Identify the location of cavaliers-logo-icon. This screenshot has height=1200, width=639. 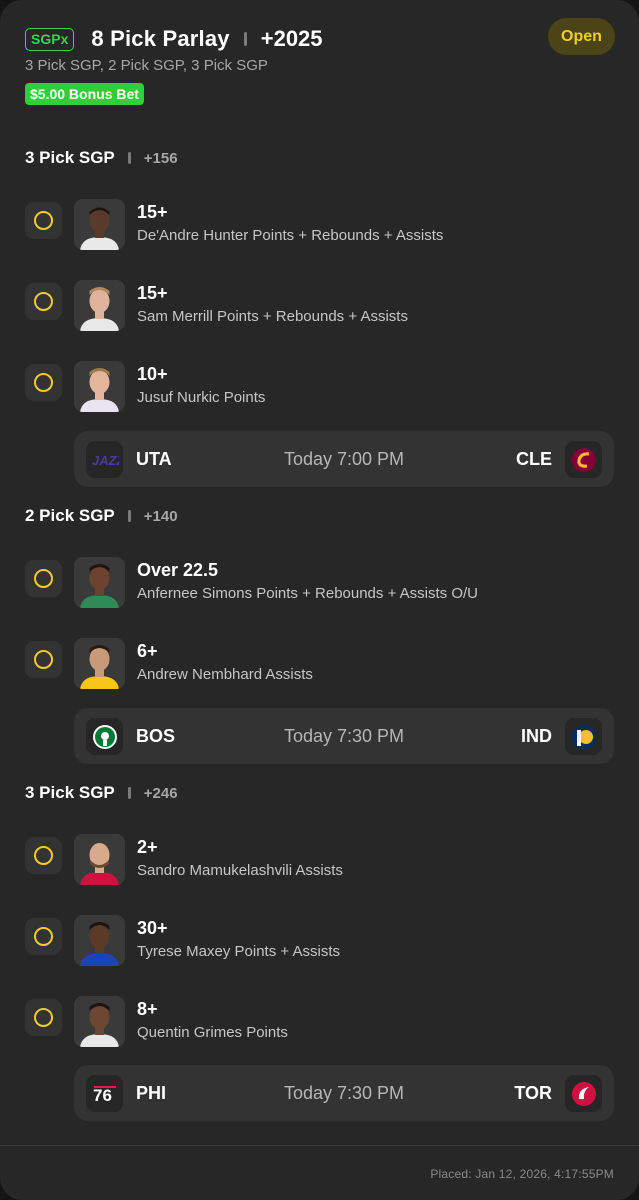
(583, 459).